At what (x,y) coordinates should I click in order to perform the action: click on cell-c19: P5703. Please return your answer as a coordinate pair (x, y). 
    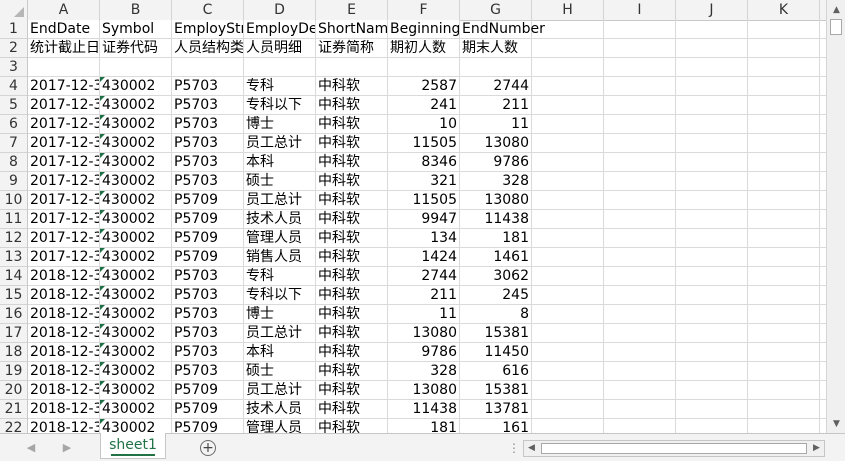
    Looking at the image, I should click on (207, 371).